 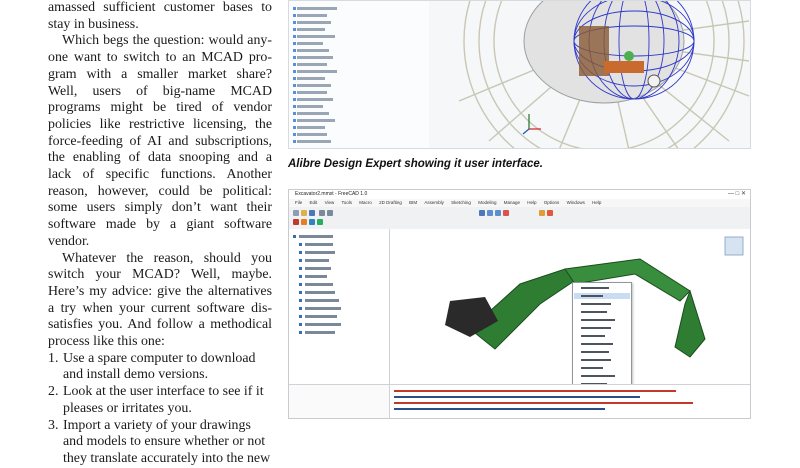 I want to click on menu-item: Manage, so click(x=512, y=202).